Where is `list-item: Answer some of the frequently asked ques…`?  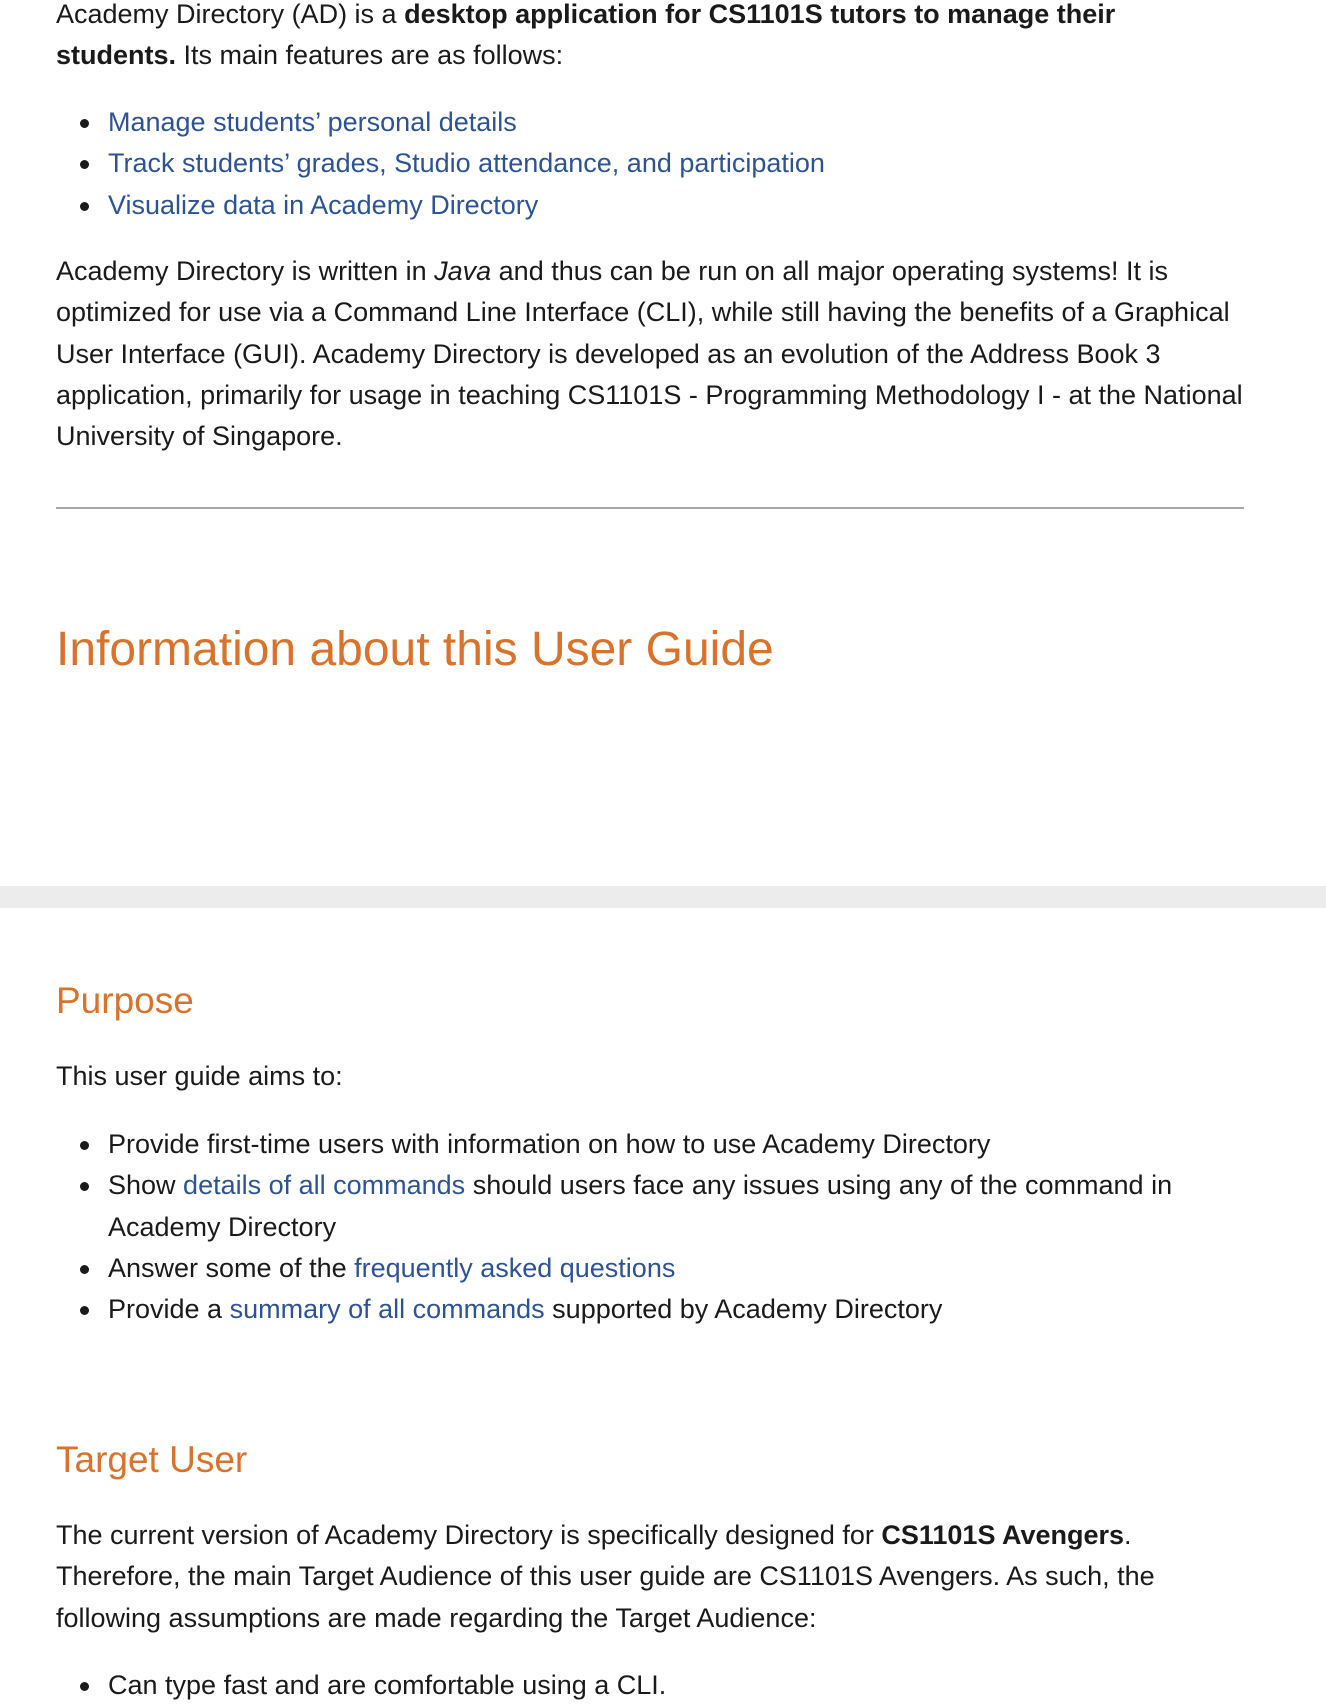
list-item: Answer some of the frequently asked ques… is located at coordinates (650, 1268).